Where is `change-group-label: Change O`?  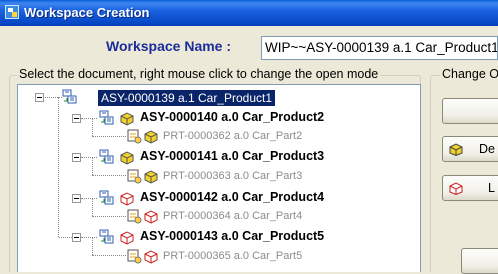 change-group-label: Change O is located at coordinates (469, 74).